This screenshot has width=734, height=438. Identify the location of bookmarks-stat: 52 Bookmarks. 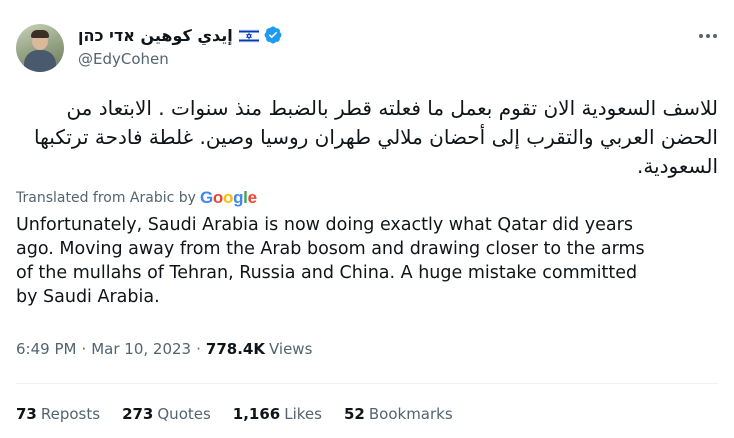
(398, 414).